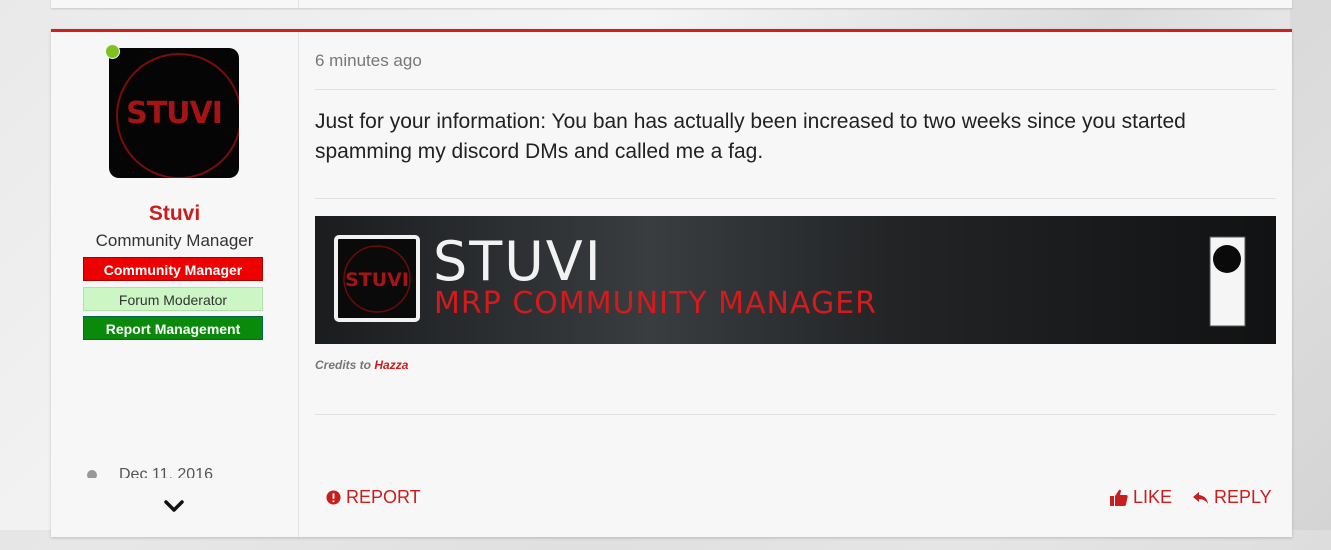  What do you see at coordinates (166, 472) in the screenshot?
I see `joined-date-text: Dec 11, 2016` at bounding box center [166, 472].